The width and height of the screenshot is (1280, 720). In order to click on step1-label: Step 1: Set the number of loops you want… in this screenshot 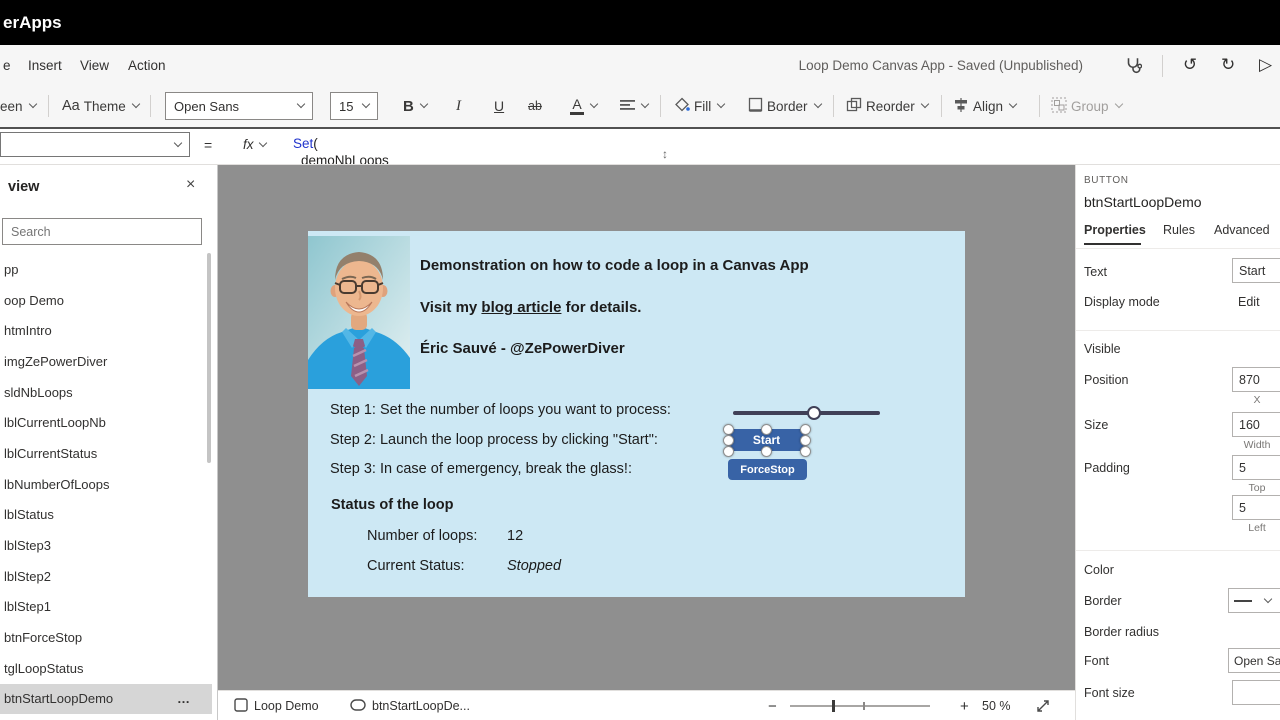, I will do `click(500, 410)`.